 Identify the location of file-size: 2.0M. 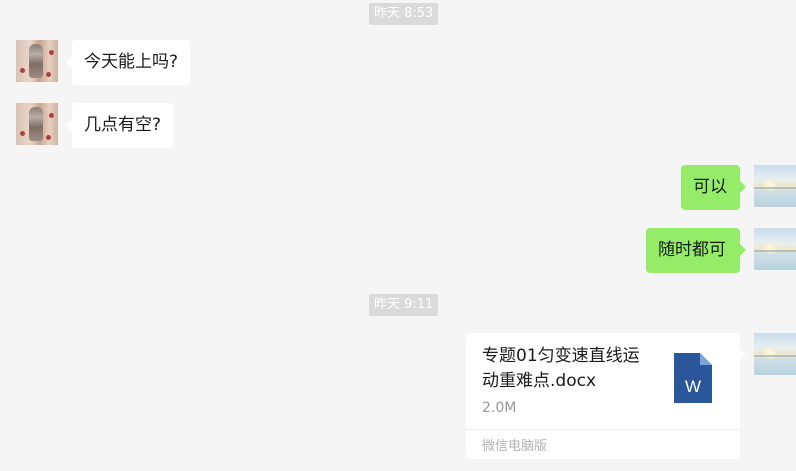
(499, 408).